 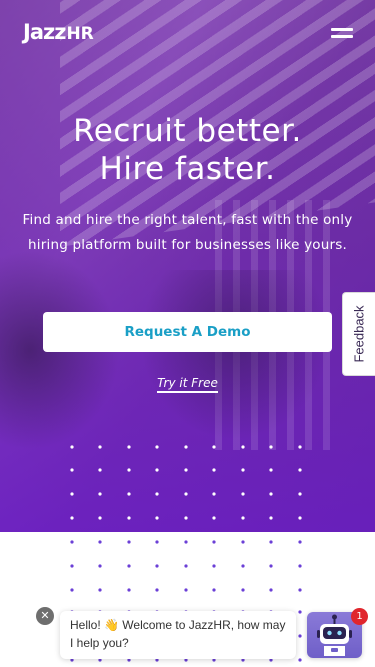 I want to click on headline-line-2: Hire faster., so click(x=187, y=169).